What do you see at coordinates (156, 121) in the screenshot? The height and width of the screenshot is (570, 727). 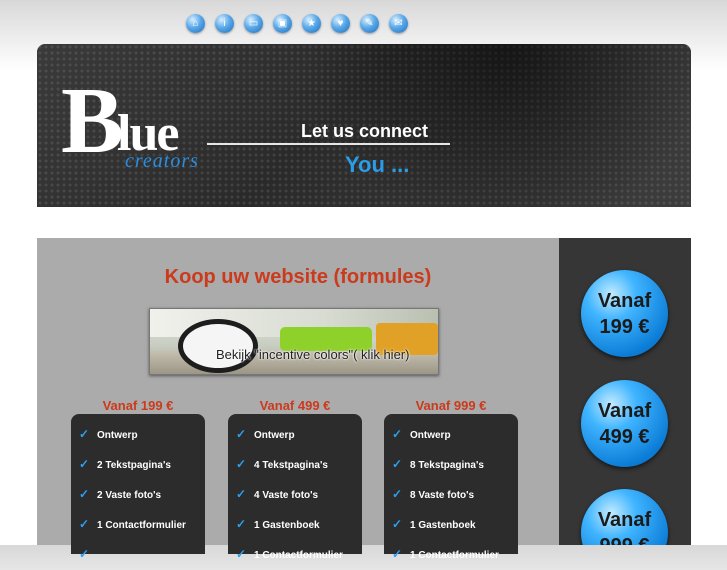 I see `logo: B lue creators` at bounding box center [156, 121].